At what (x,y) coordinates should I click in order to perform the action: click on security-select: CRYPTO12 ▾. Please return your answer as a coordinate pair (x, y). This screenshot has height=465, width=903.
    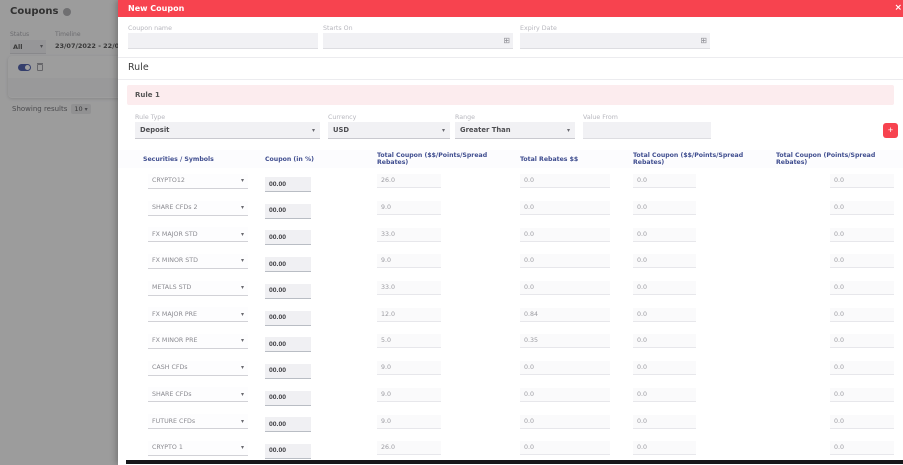
    Looking at the image, I should click on (198, 181).